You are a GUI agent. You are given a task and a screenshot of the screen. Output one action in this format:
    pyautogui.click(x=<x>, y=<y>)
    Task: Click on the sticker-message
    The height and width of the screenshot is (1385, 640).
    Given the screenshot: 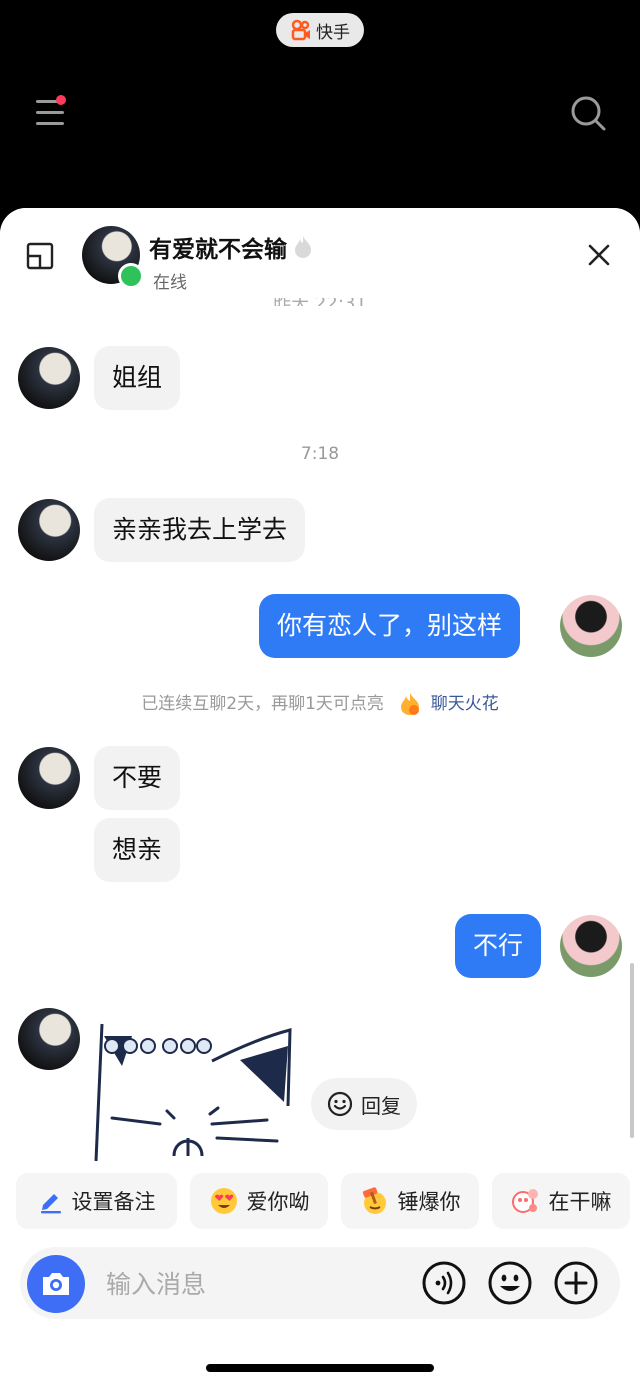 What is the action you would take?
    pyautogui.click(x=194, y=1088)
    